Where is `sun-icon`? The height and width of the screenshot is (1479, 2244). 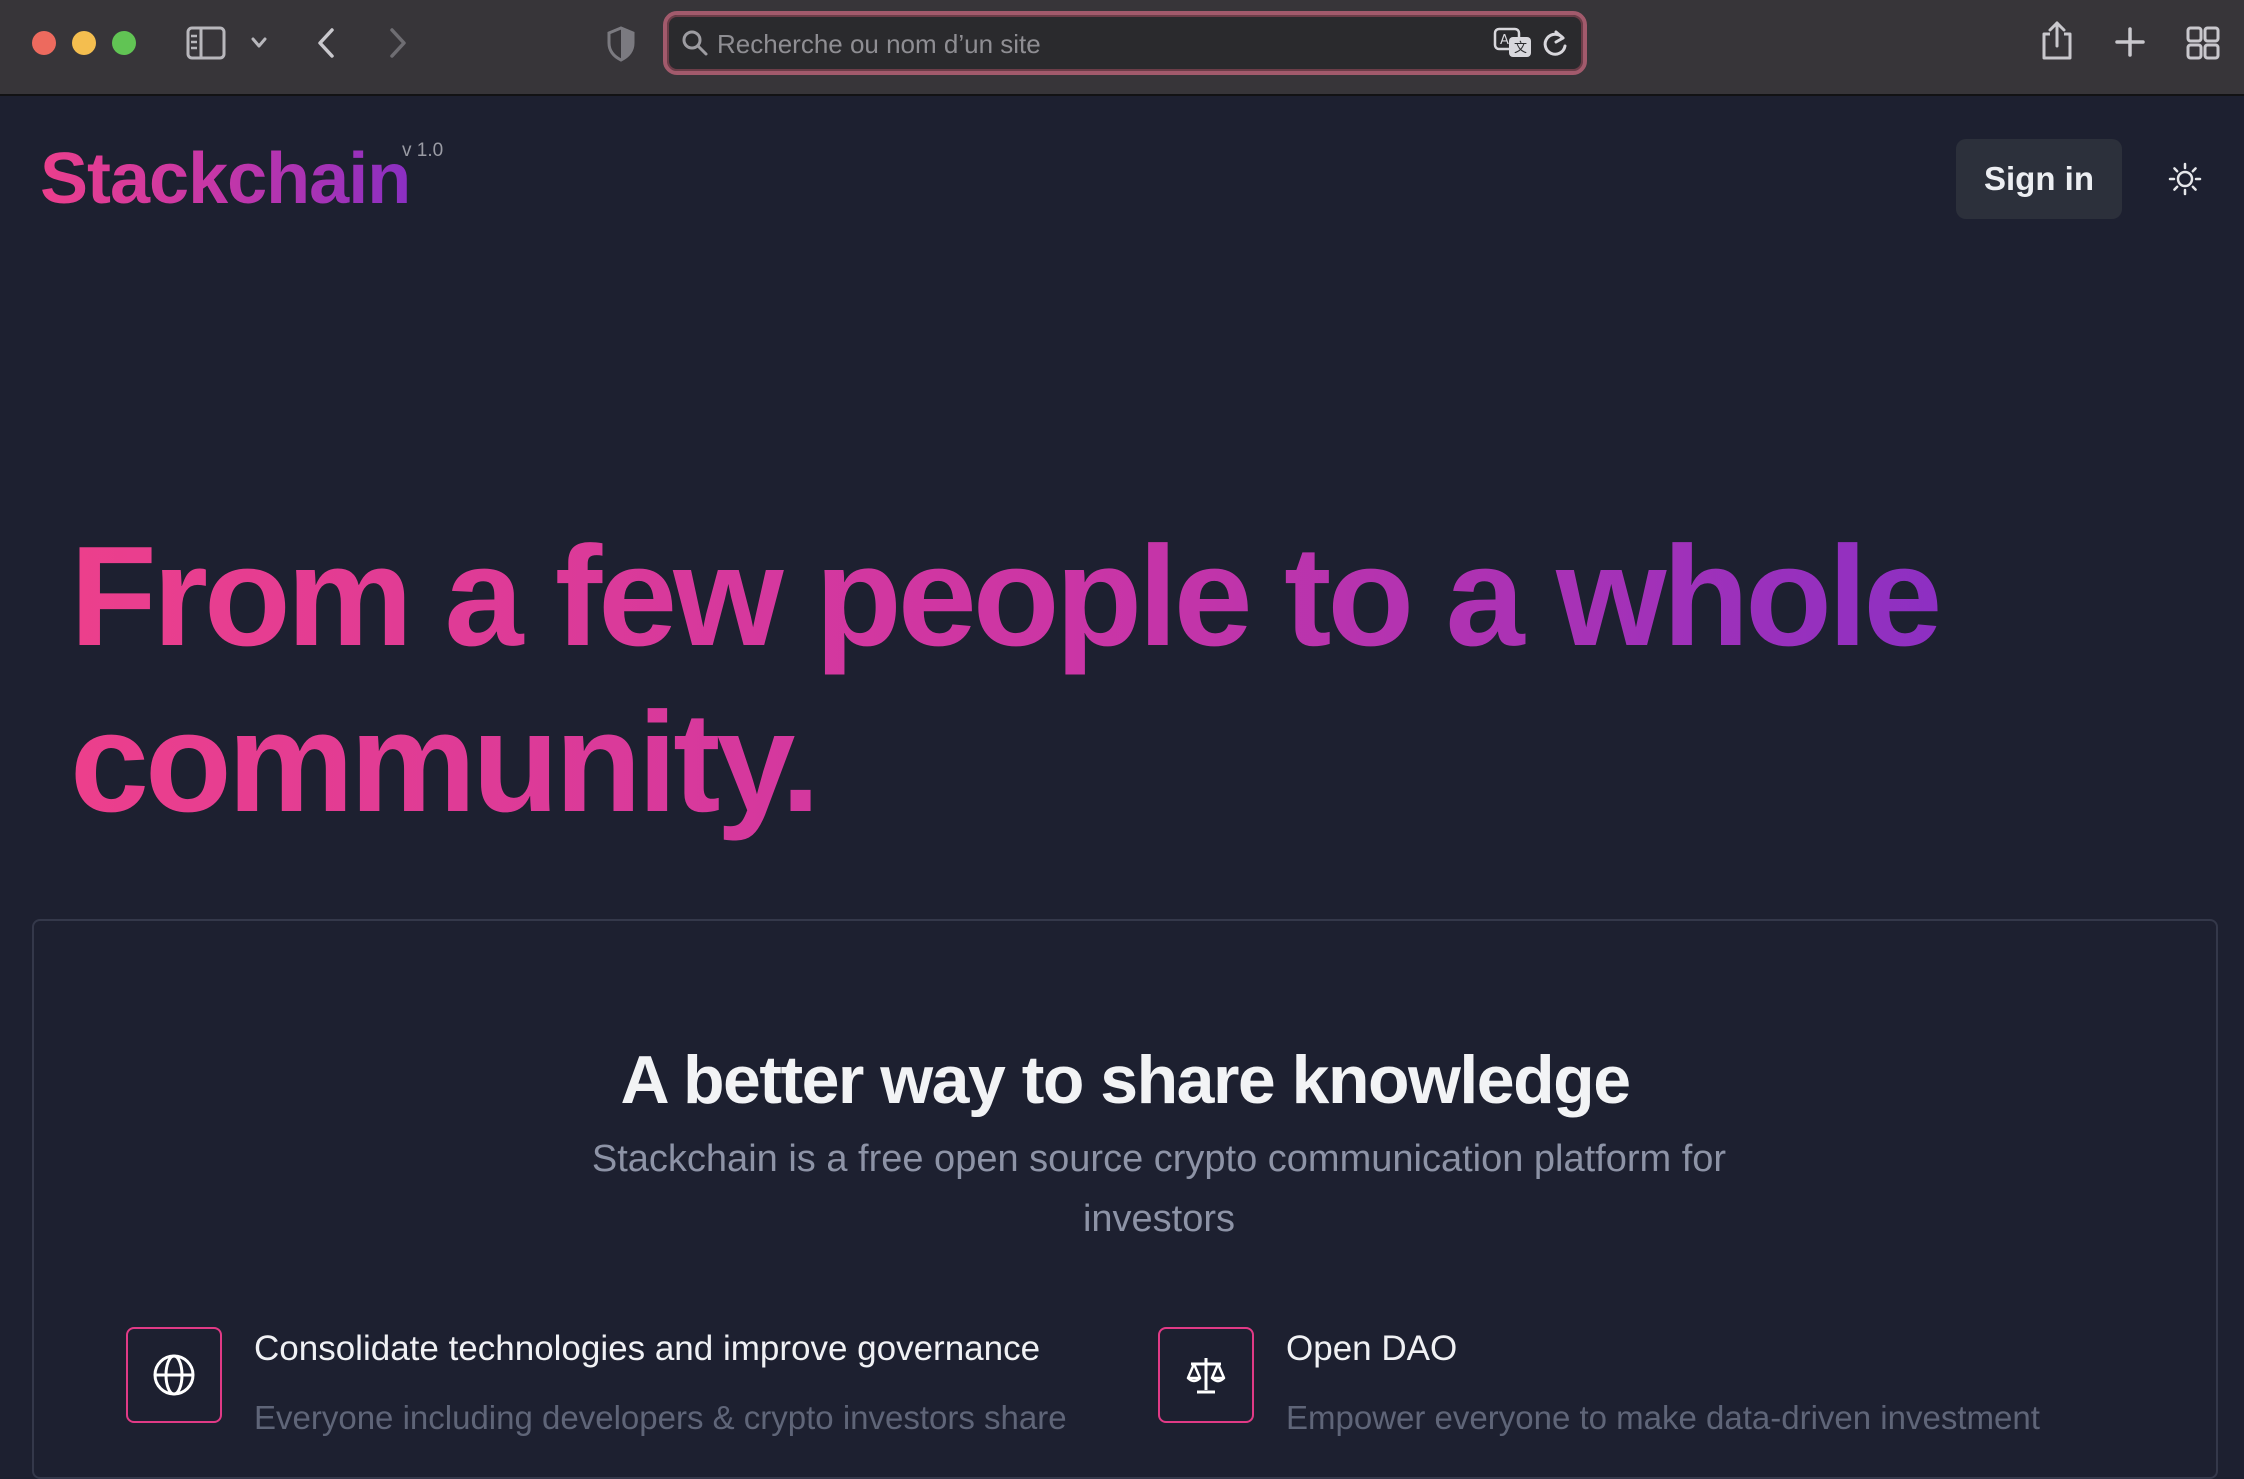
sun-icon is located at coordinates (2185, 181).